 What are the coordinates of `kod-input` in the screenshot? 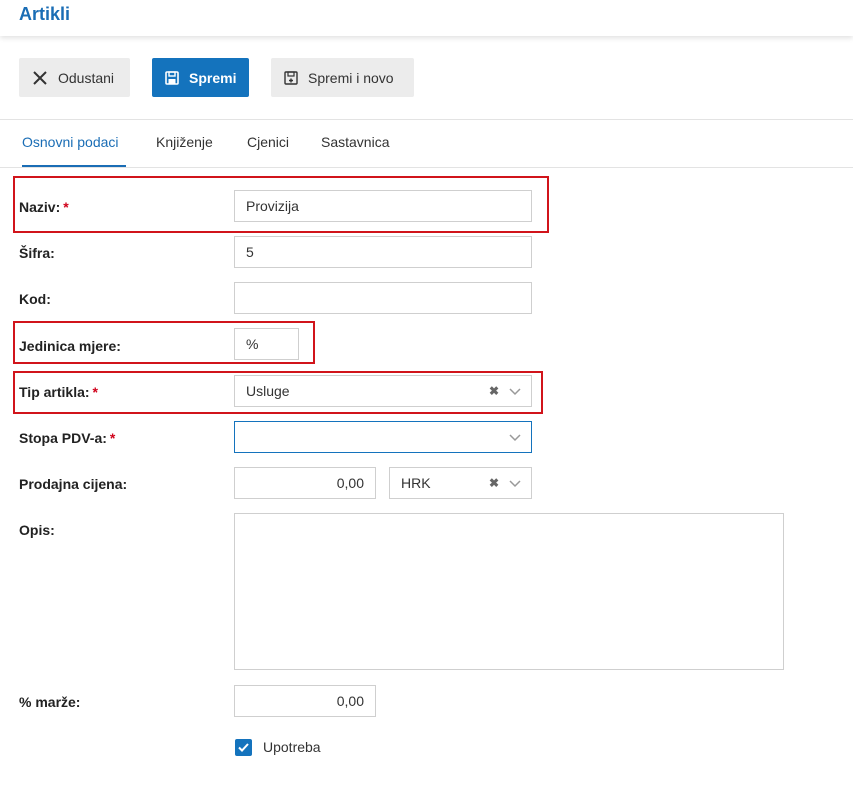 It's located at (383, 298).